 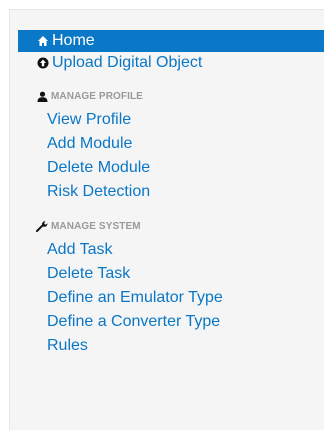 I want to click on manage-profile-header: MANAGE PROFILE, so click(x=171, y=96).